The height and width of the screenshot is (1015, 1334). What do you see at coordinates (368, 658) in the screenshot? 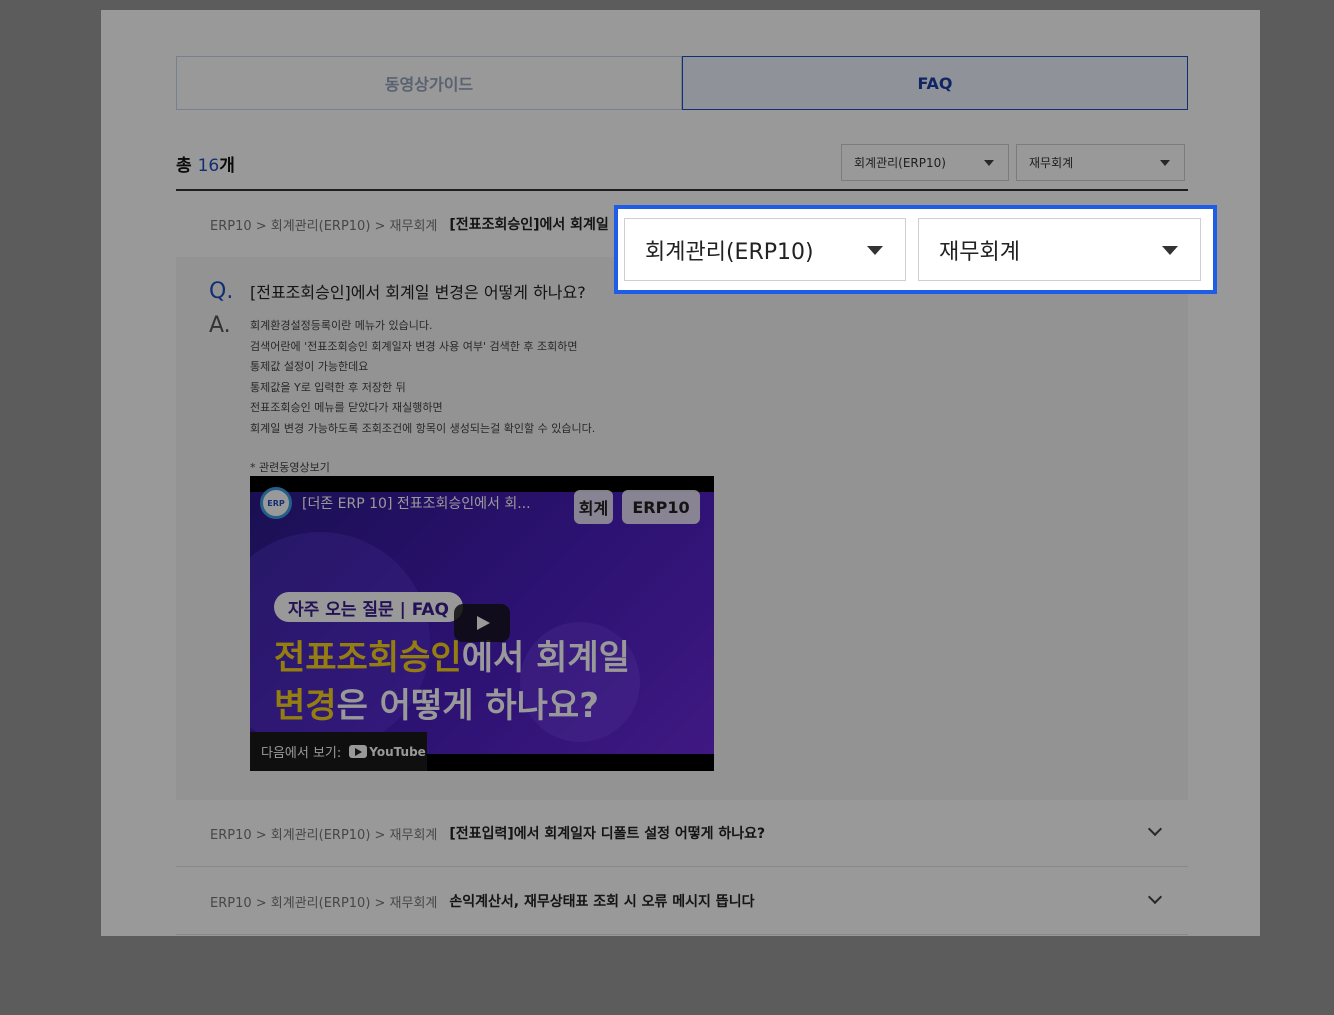
I see `headline-yellow: 전표조회승인` at bounding box center [368, 658].